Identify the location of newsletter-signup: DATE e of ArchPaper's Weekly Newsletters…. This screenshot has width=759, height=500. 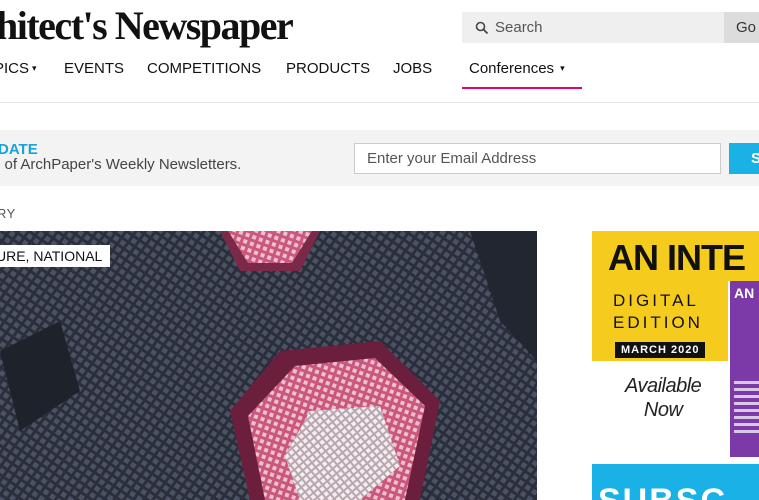
(379, 158).